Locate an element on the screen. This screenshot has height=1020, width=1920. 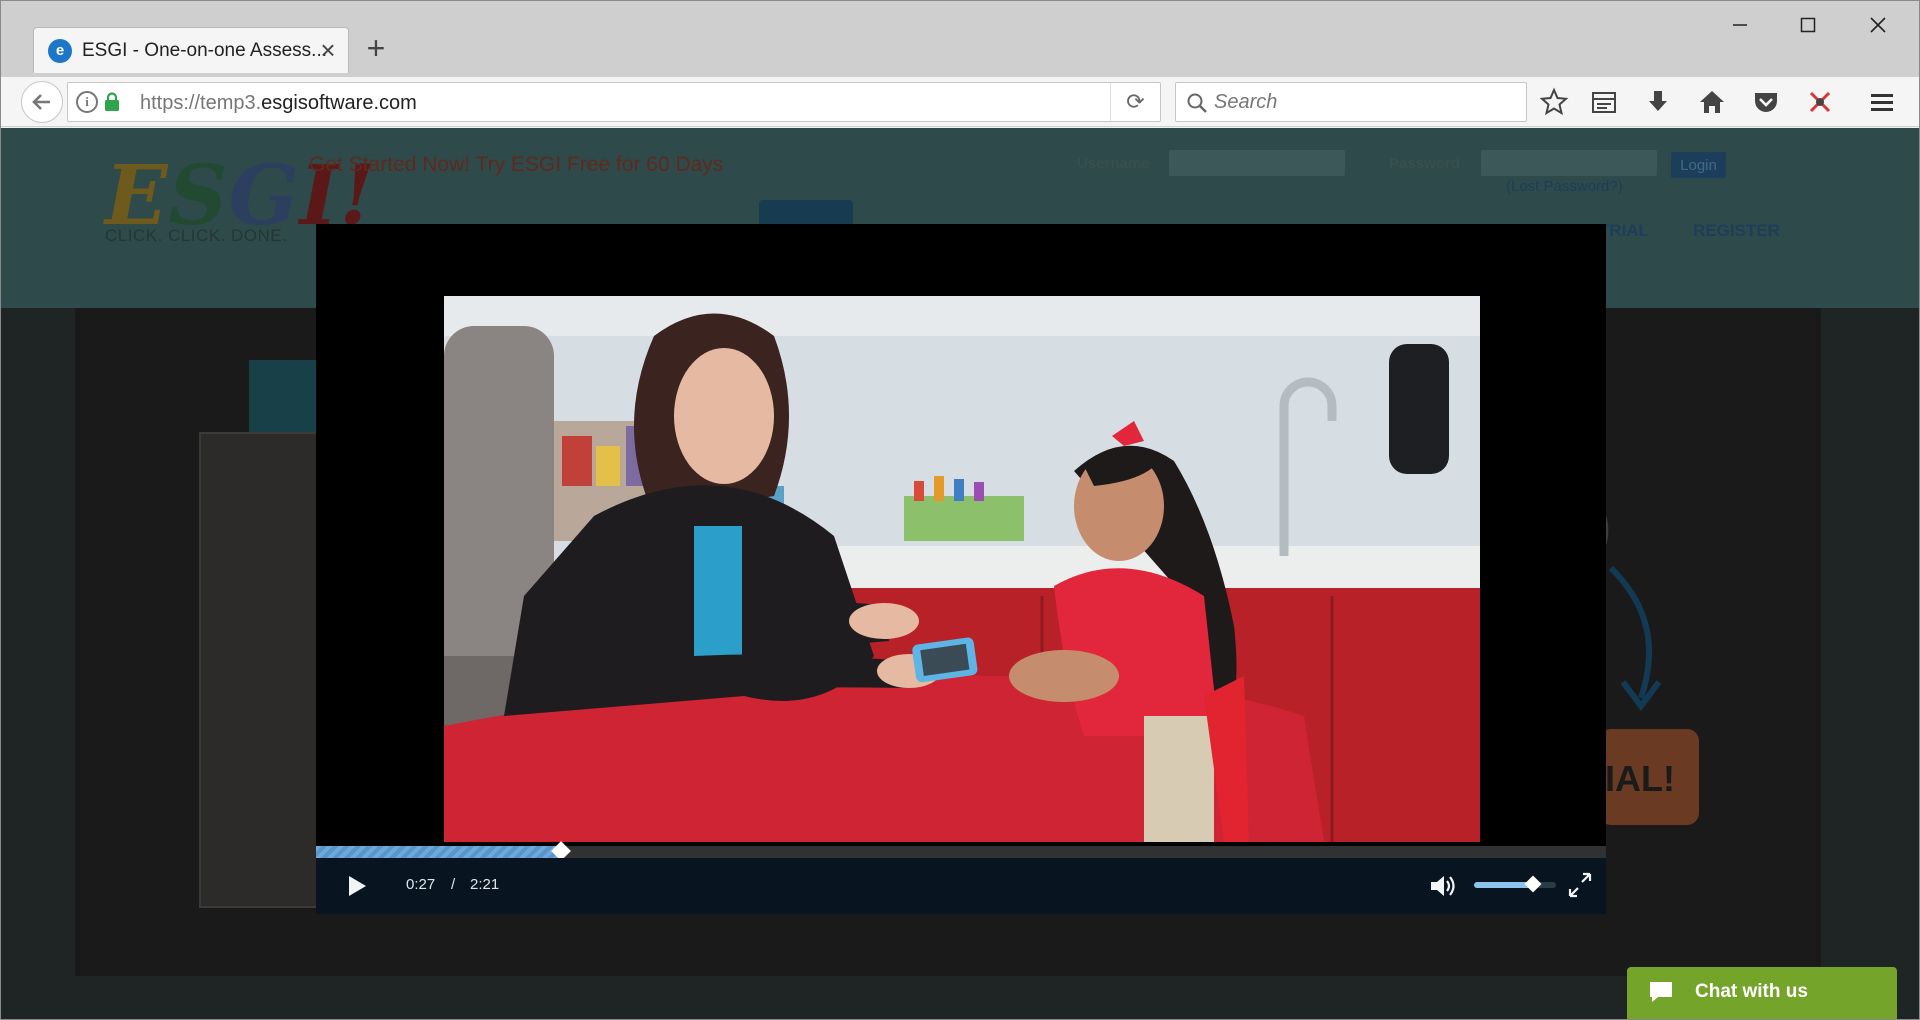
chat-label: Chat with us is located at coordinates (1751, 991).